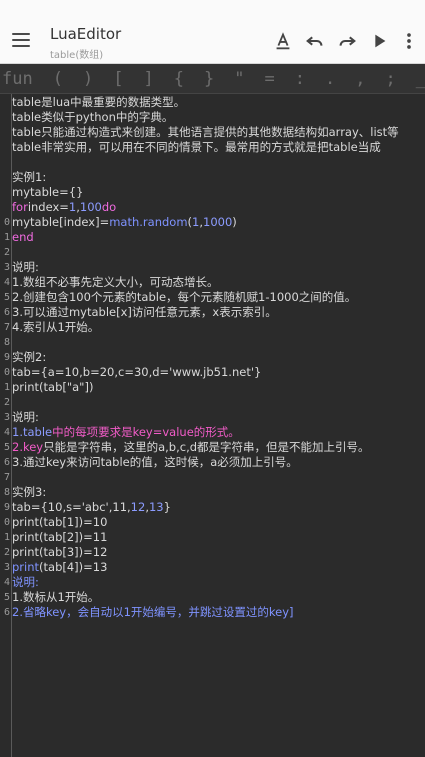  What do you see at coordinates (73, 567) in the screenshot?
I see `code-token: (tab[4])=13` at bounding box center [73, 567].